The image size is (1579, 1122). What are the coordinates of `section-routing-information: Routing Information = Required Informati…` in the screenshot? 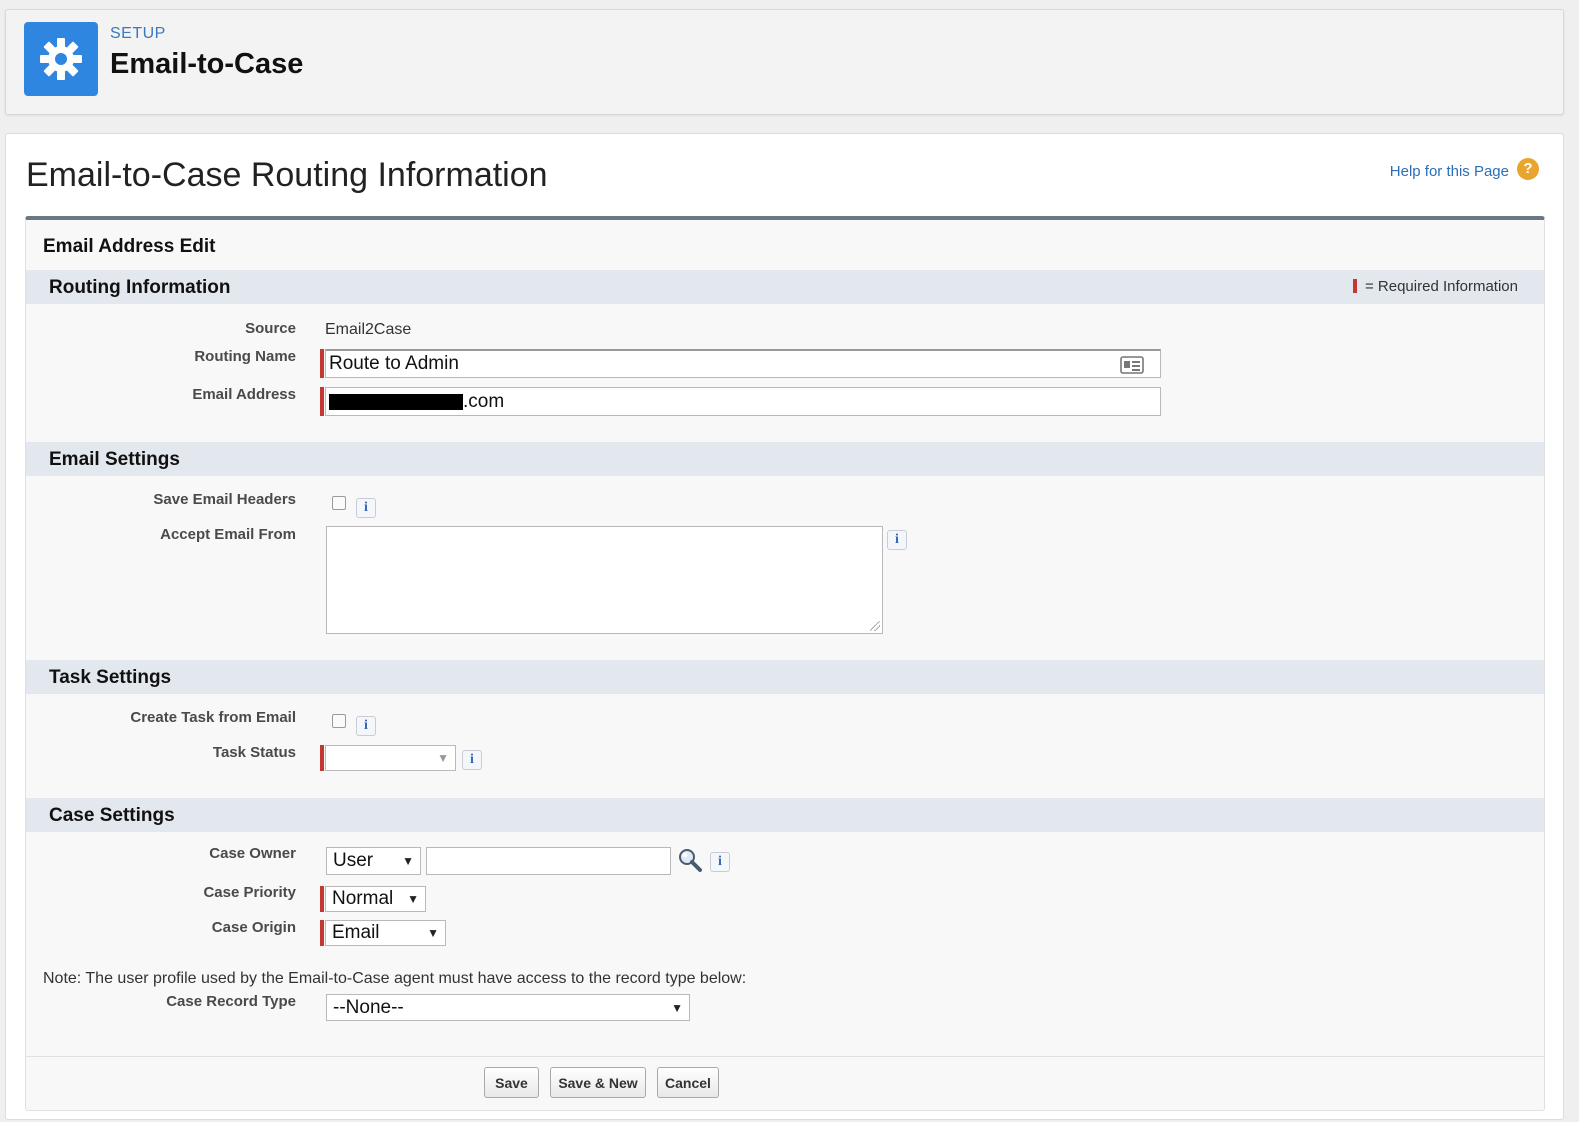 It's located at (785, 287).